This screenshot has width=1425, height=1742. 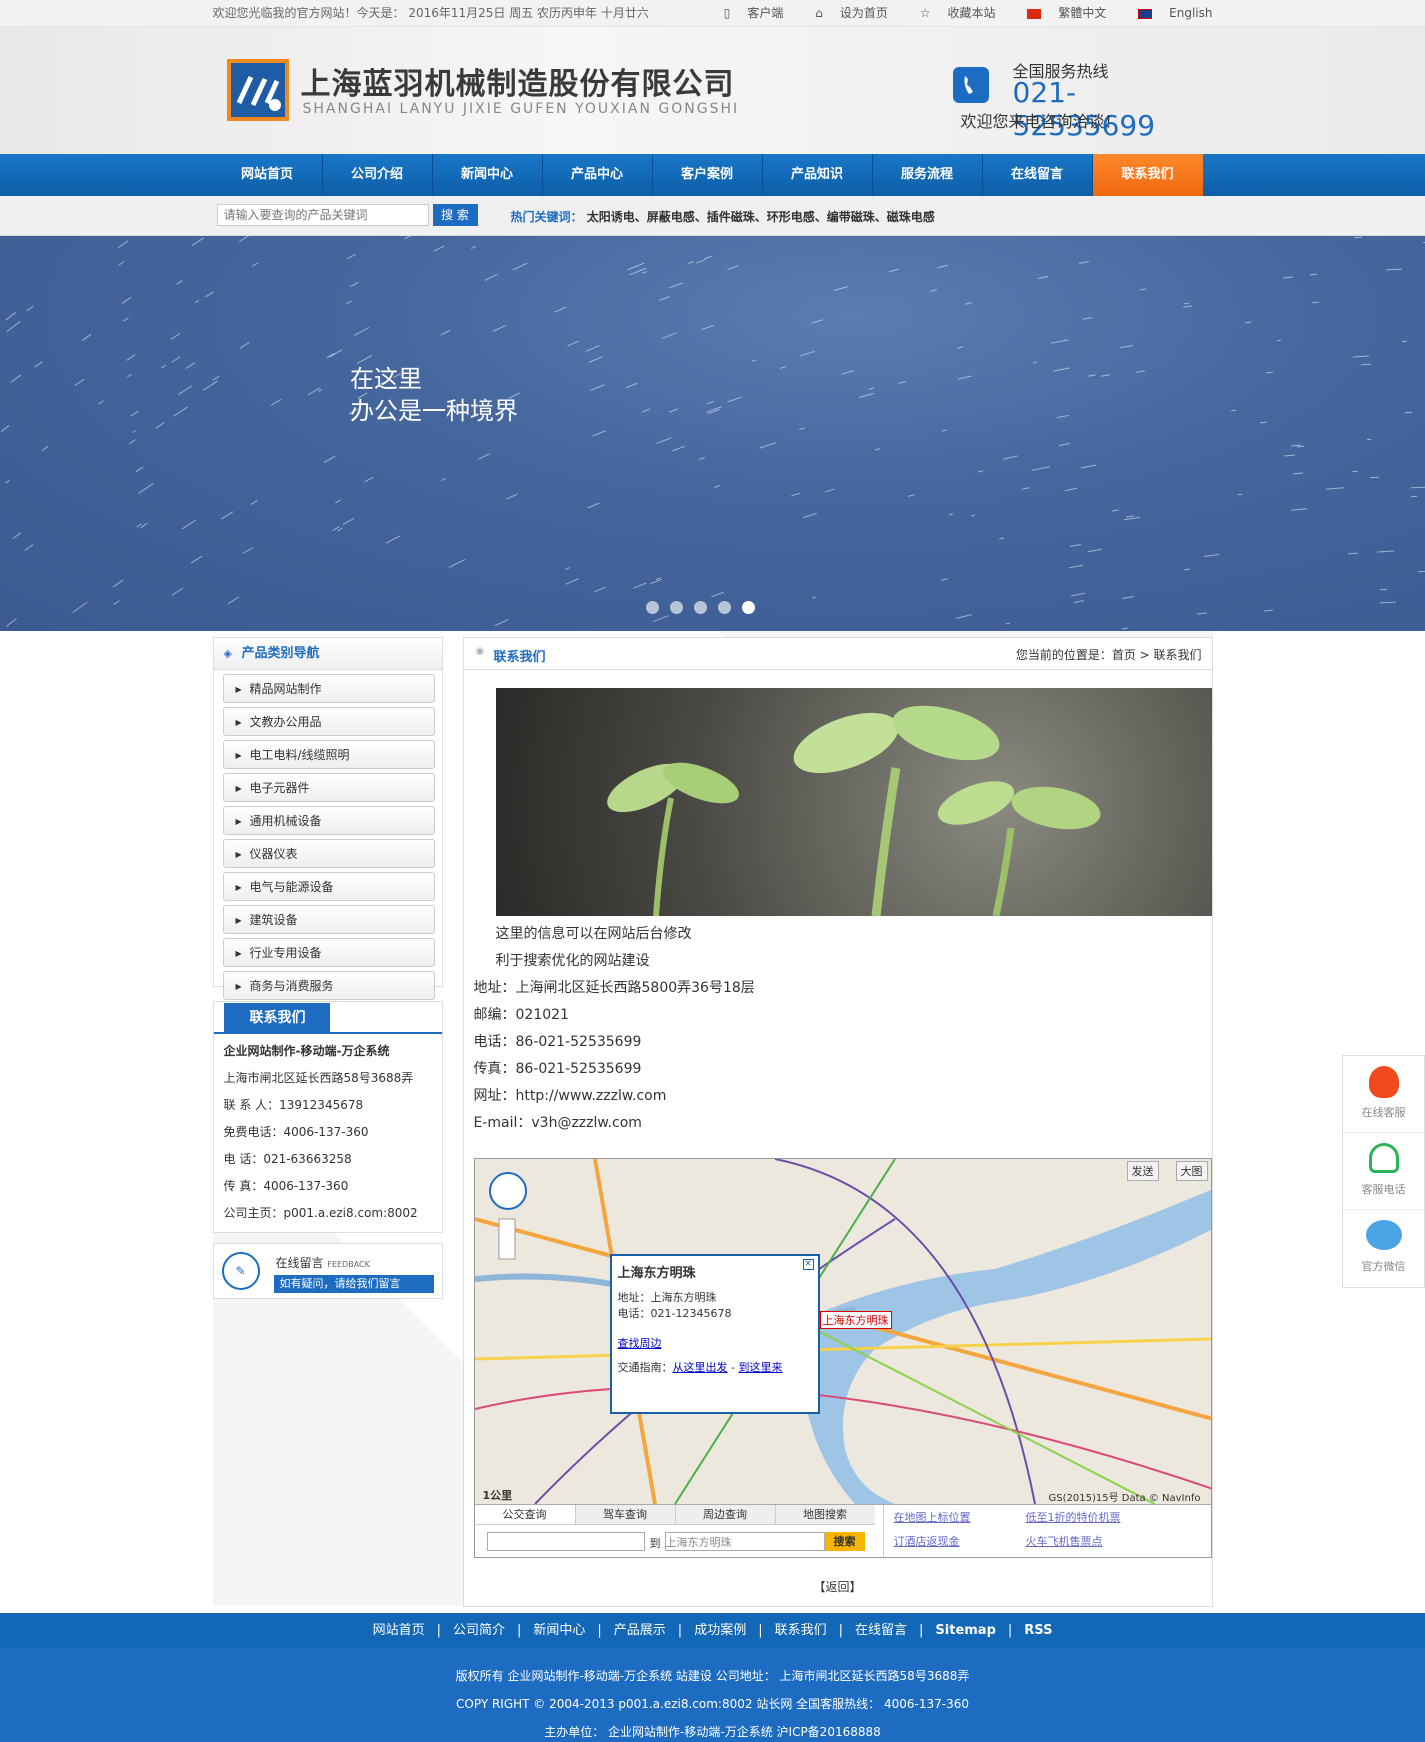 What do you see at coordinates (327, 1271) in the screenshot?
I see `feedback-banner: ✎ 在线留言 FEEDBACK 如有疑问，请给我们留言` at bounding box center [327, 1271].